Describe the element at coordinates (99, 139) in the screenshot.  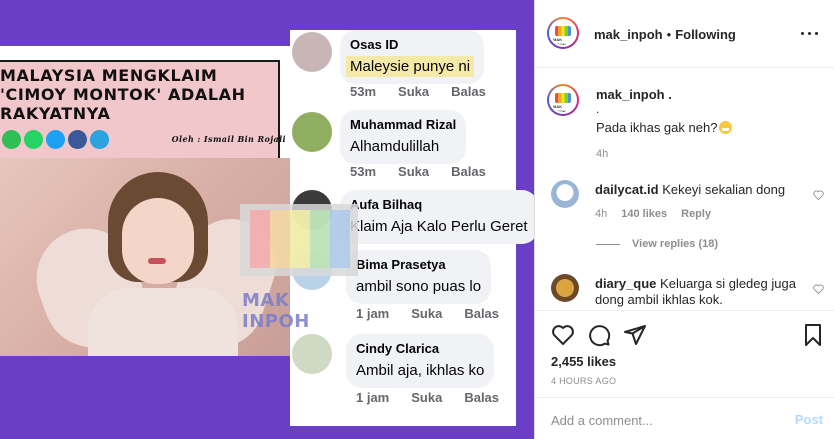
I see `telegram-icon` at that location.